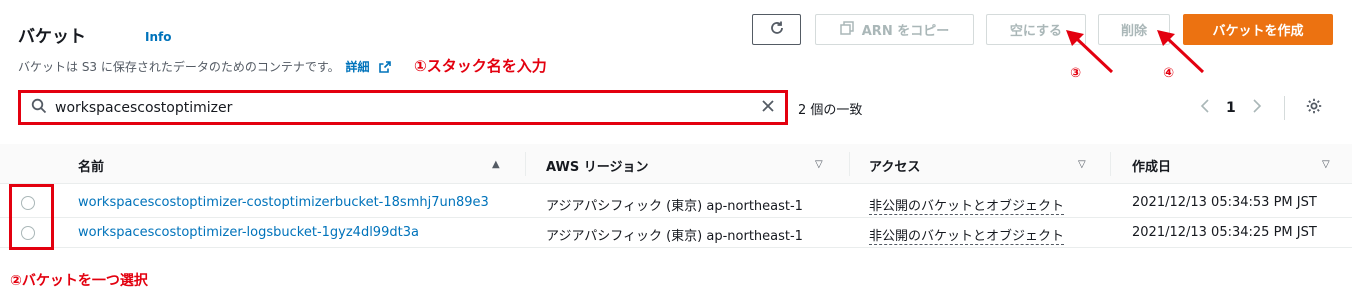  I want to click on detail-link: 詳細, so click(358, 67).